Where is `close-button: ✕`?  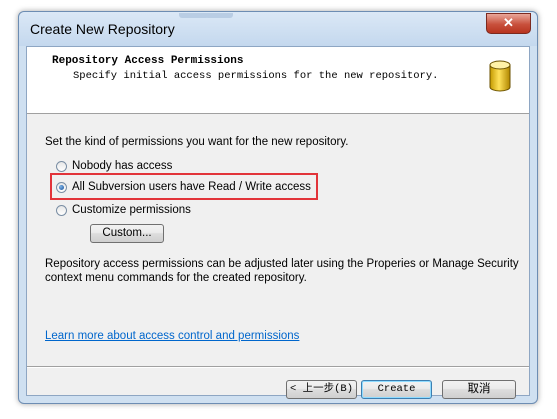 close-button: ✕ is located at coordinates (508, 23).